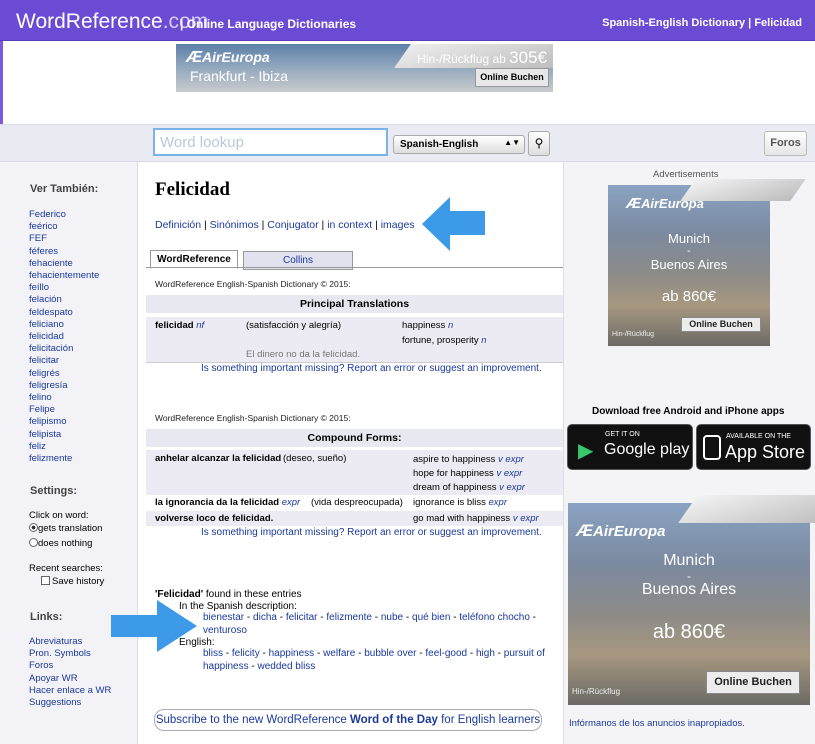 The image size is (815, 744). What do you see at coordinates (302, 617) in the screenshot?
I see `spanish-entry-link: felicitar` at bounding box center [302, 617].